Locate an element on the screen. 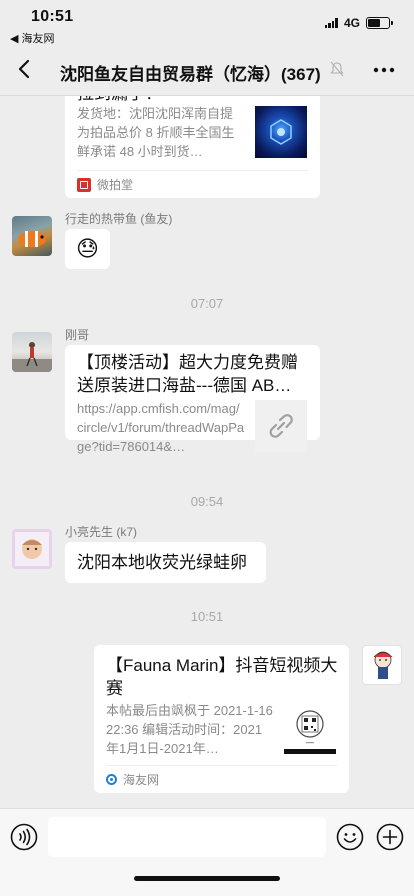 The image size is (414, 896). card-source-name: 海友网 is located at coordinates (141, 780).